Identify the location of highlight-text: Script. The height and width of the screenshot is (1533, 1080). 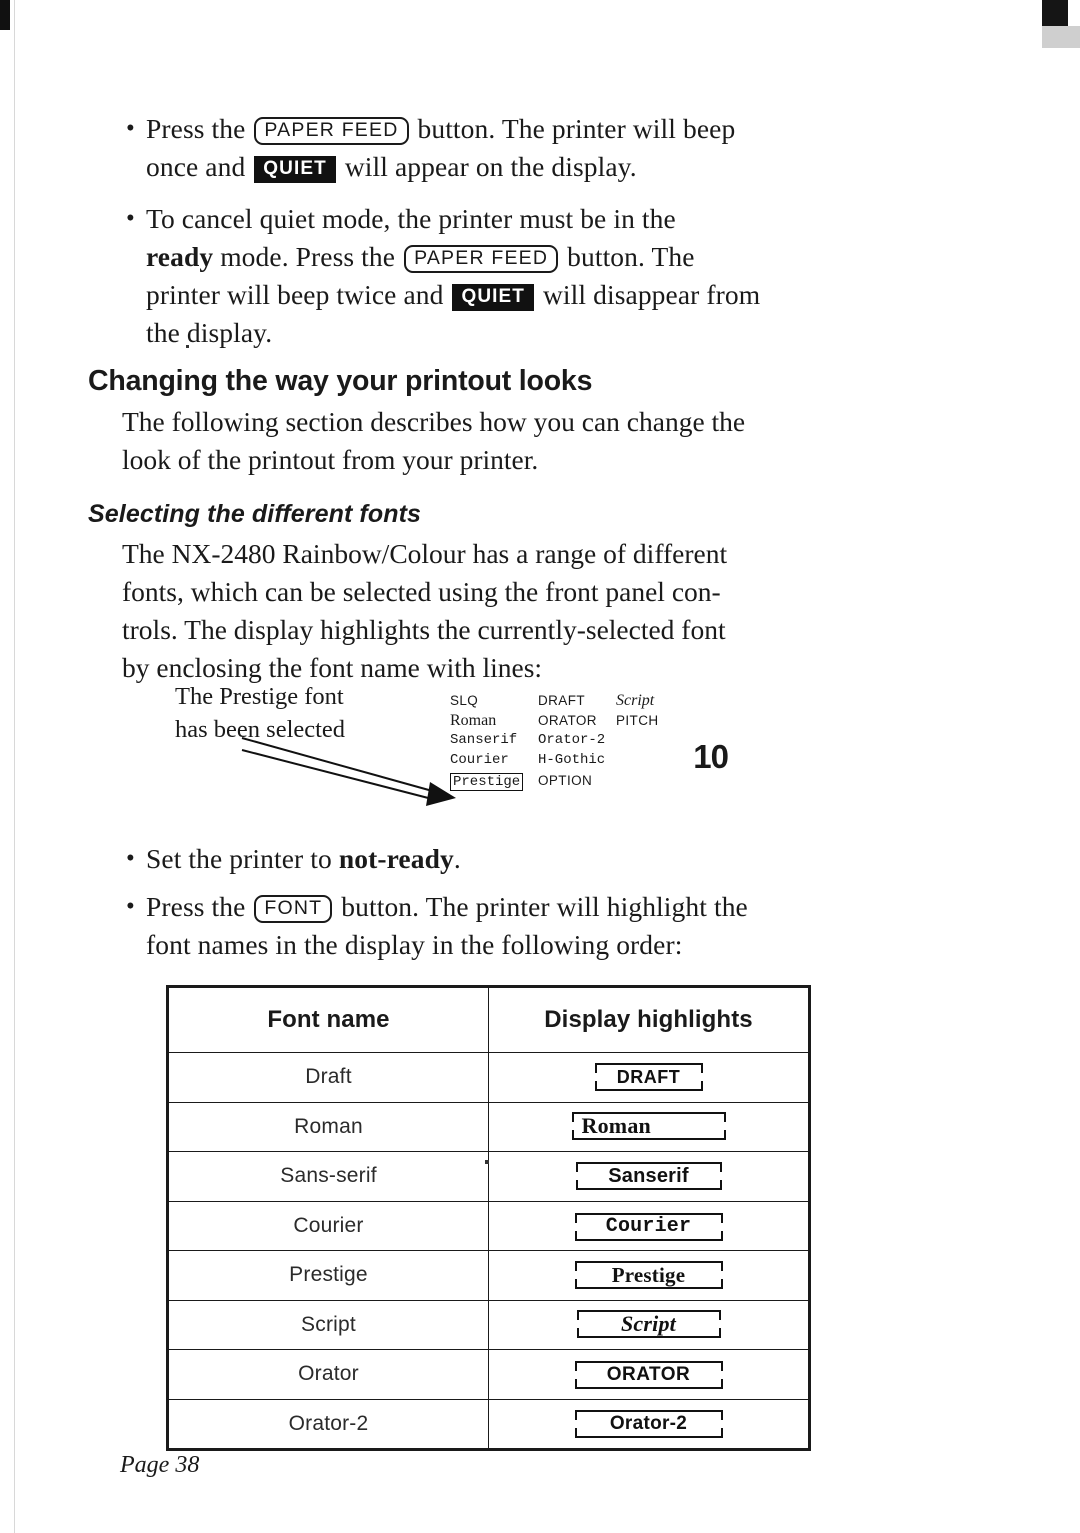
(648, 1324).